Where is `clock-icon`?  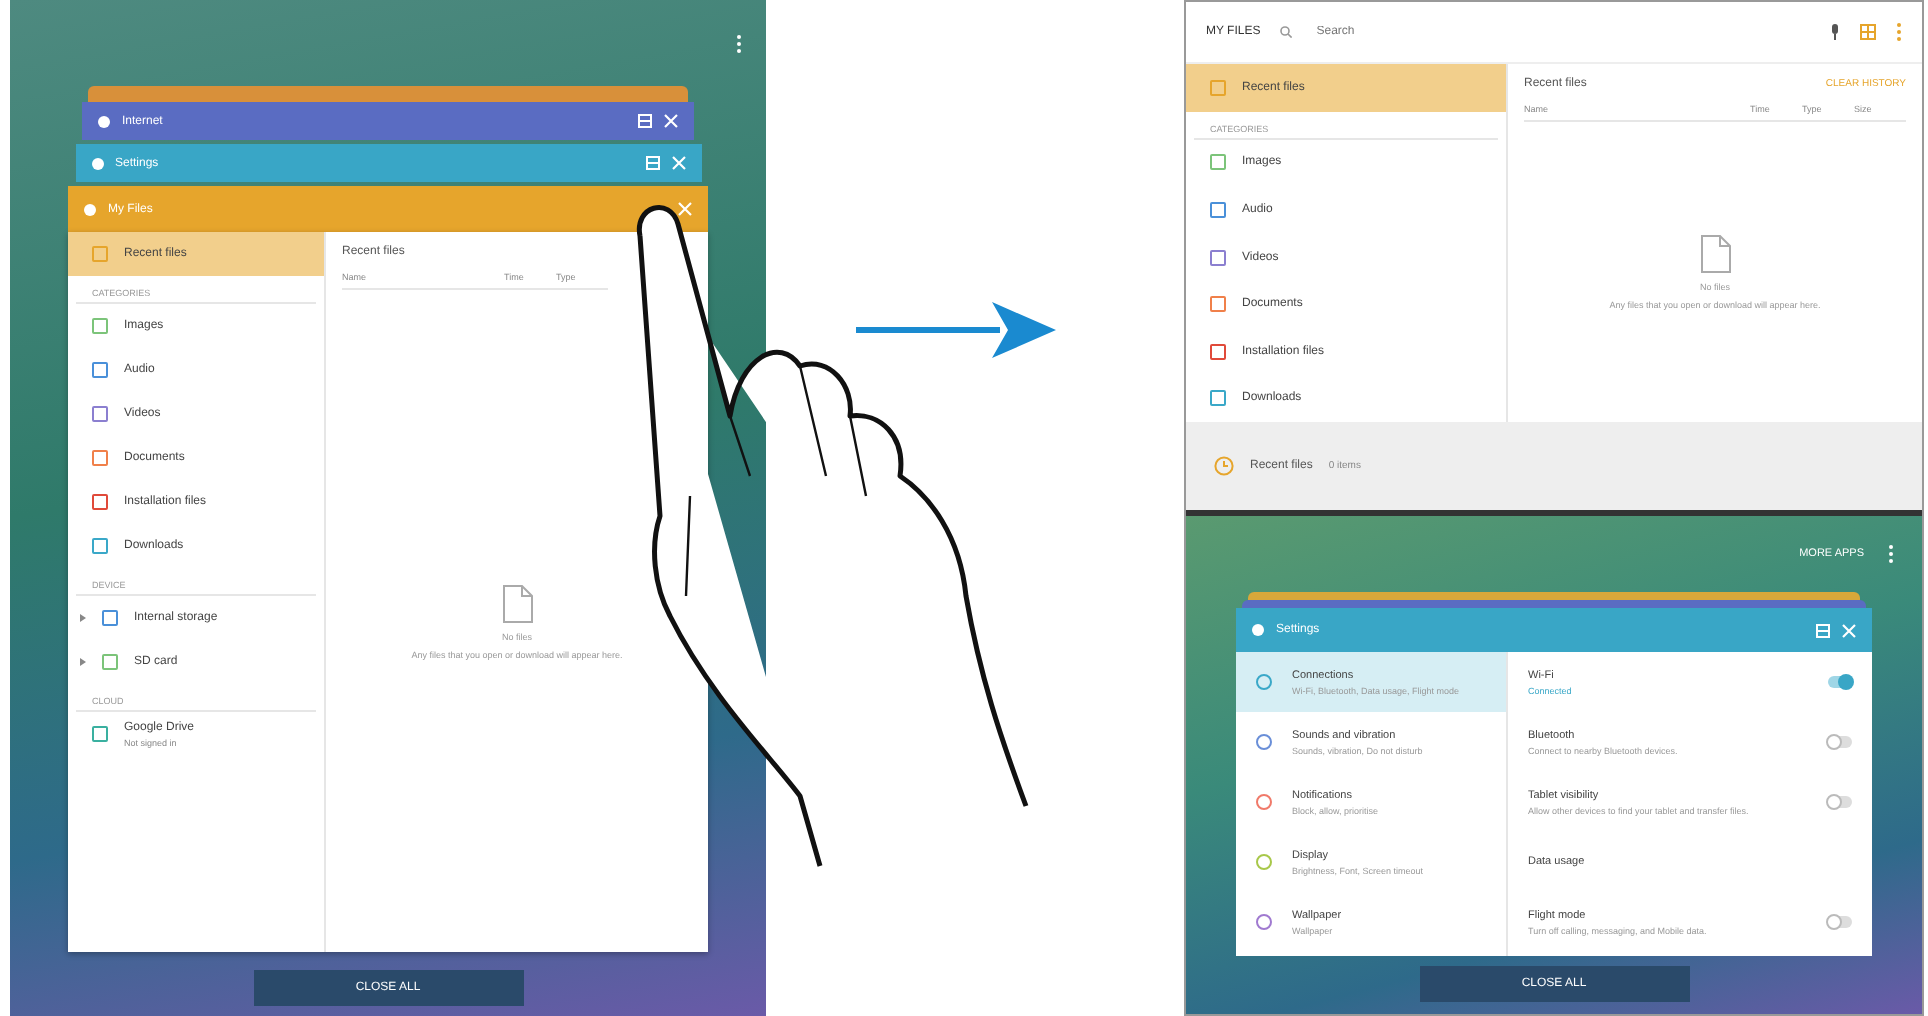
clock-icon is located at coordinates (1224, 466).